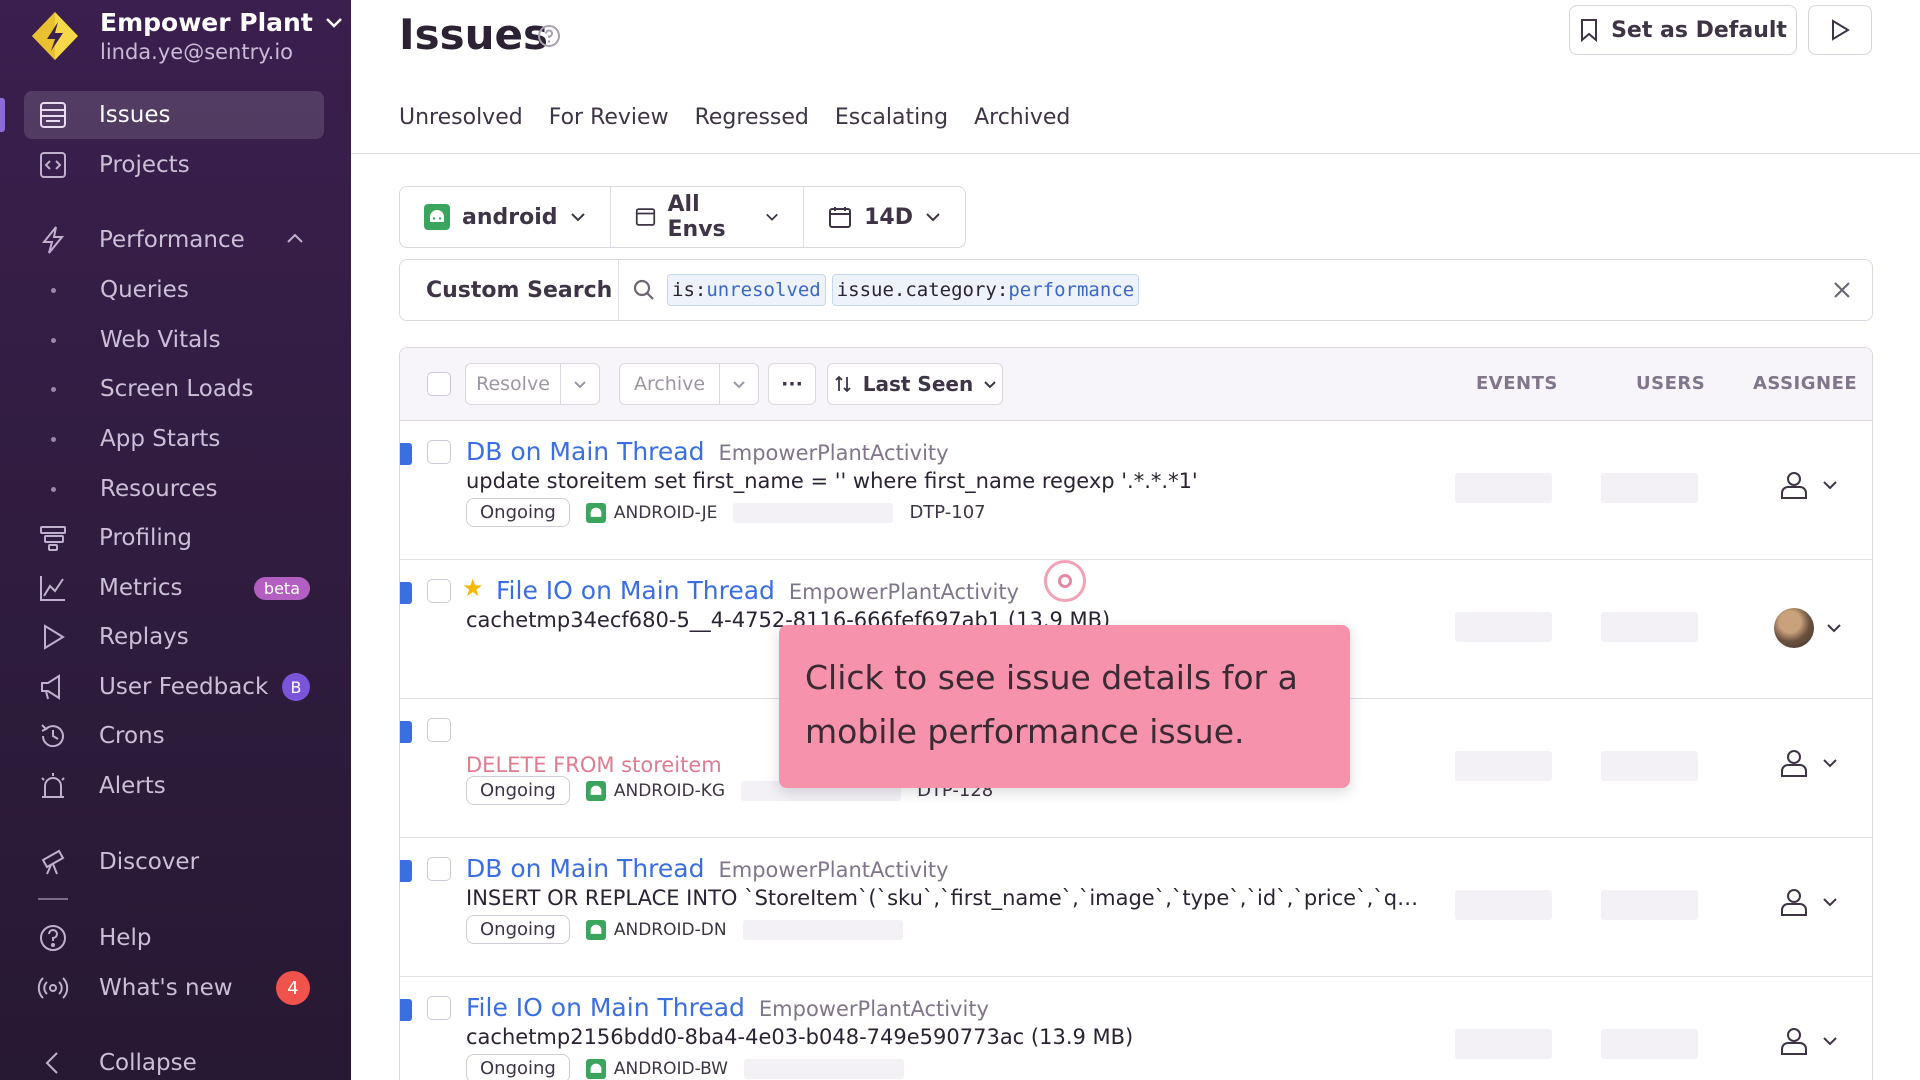 The image size is (1920, 1080). I want to click on sidebar-item-label: App Starts, so click(160, 439).